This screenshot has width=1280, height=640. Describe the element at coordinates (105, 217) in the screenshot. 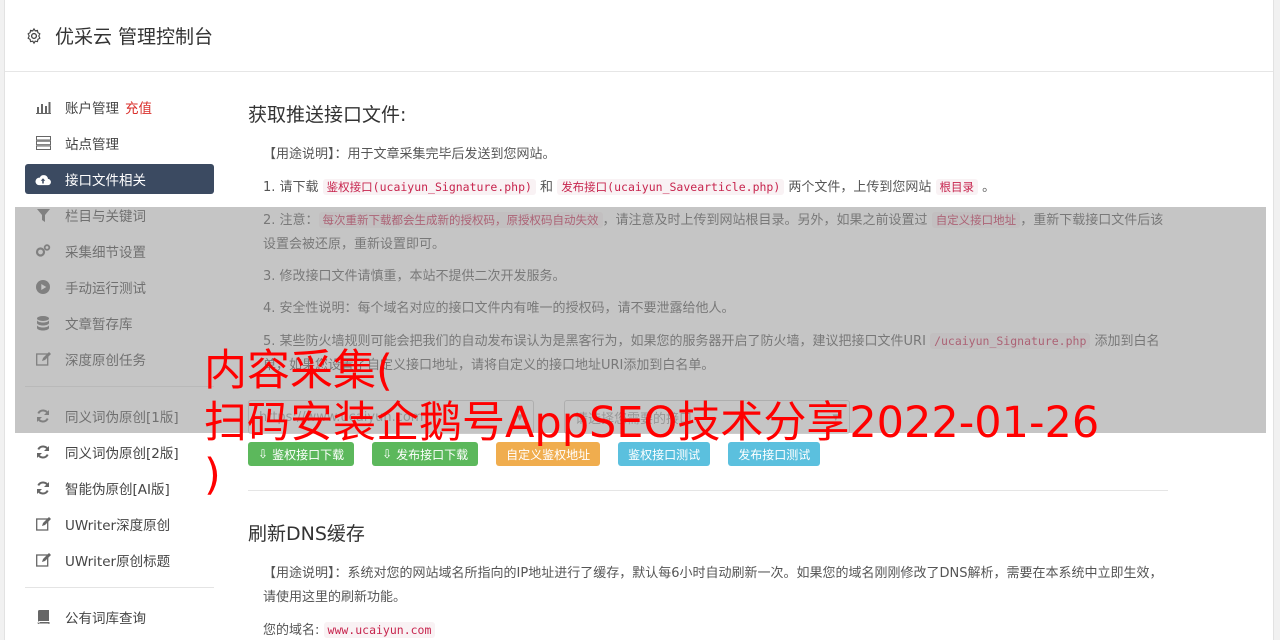

I see `sidebar-item-label: 栏目与关键词` at that location.